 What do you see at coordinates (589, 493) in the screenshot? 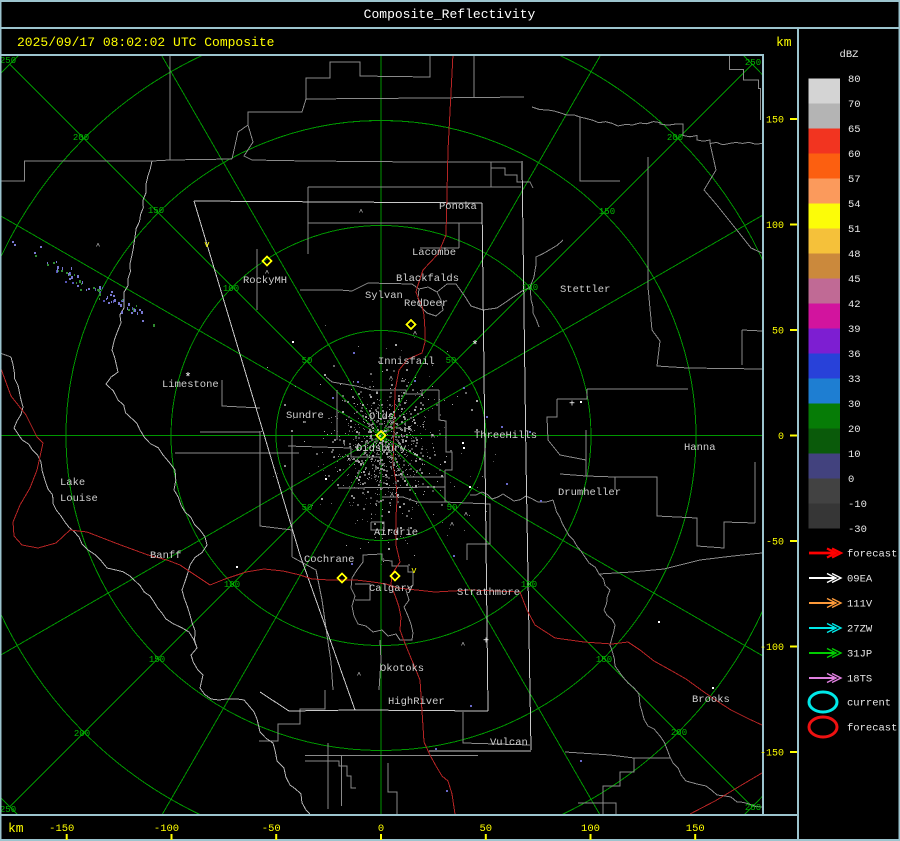
I see `svg-text: Drumheller` at bounding box center [589, 493].